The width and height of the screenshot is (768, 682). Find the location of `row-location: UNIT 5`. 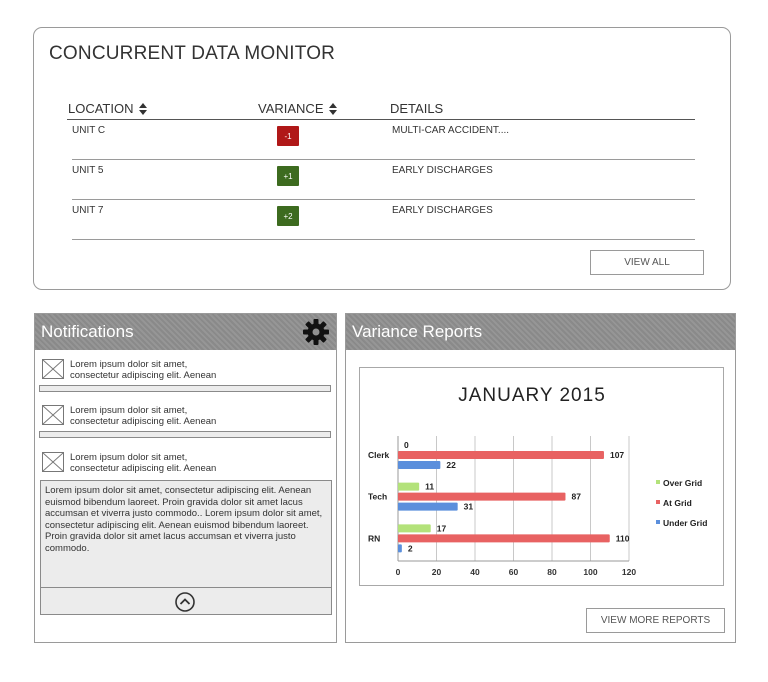

row-location: UNIT 5 is located at coordinates (88, 170).